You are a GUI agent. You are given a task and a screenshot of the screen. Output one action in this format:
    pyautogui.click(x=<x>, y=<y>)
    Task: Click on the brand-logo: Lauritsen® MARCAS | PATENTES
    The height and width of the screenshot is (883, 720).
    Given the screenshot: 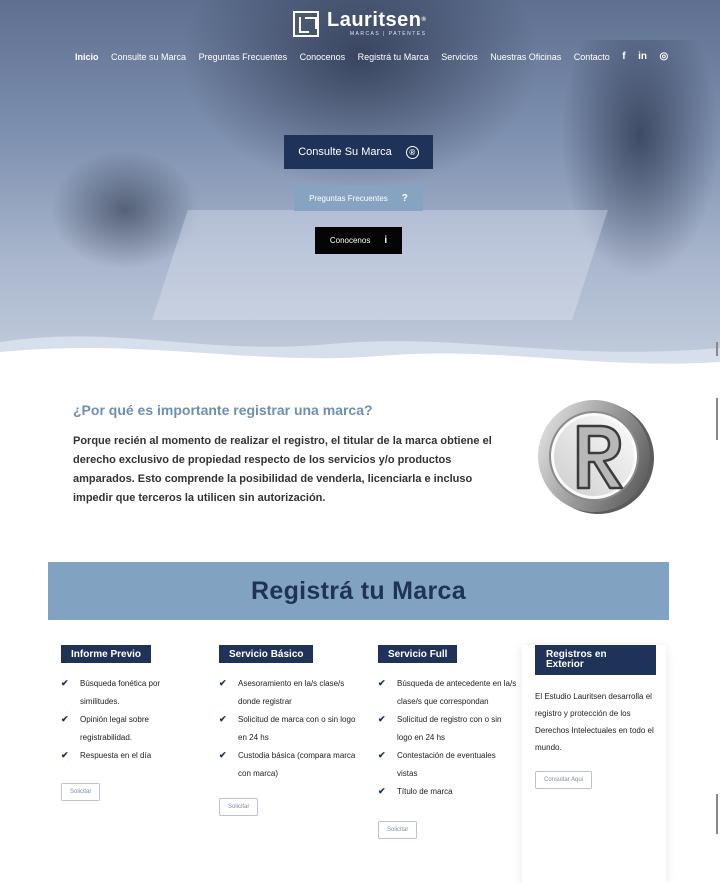 What is the action you would take?
    pyautogui.click(x=359, y=23)
    